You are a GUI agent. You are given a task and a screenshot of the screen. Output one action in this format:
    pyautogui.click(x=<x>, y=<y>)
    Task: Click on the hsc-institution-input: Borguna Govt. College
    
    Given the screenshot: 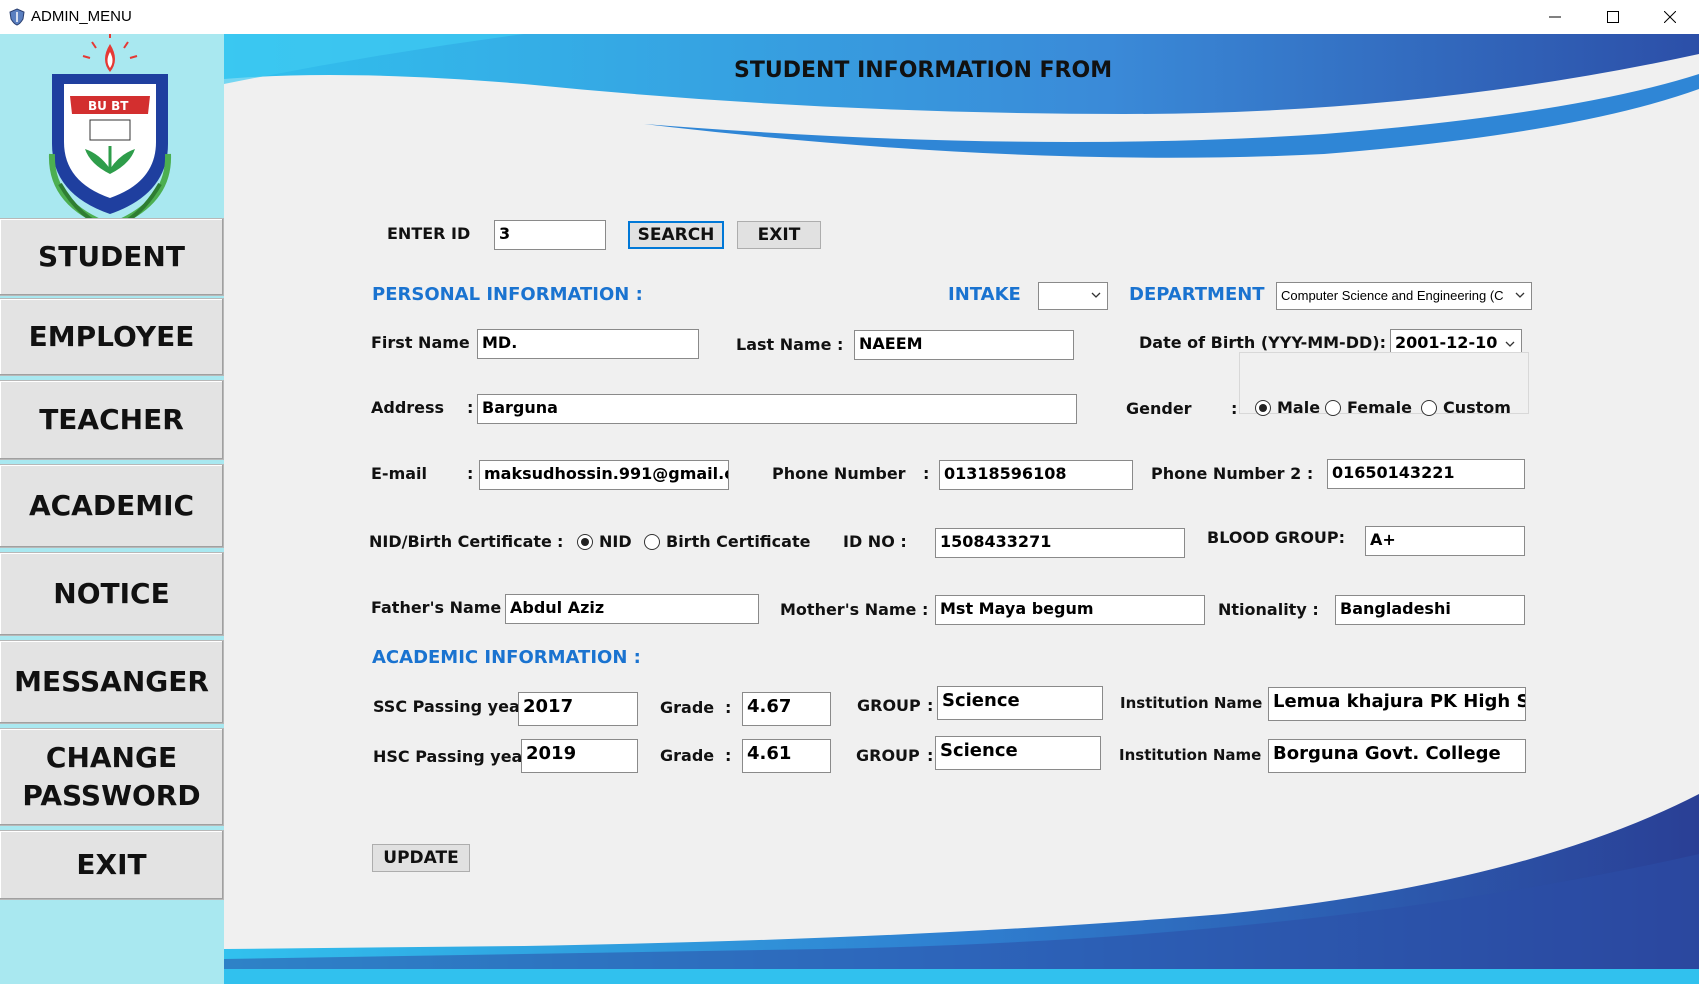 What is the action you would take?
    pyautogui.click(x=1397, y=756)
    